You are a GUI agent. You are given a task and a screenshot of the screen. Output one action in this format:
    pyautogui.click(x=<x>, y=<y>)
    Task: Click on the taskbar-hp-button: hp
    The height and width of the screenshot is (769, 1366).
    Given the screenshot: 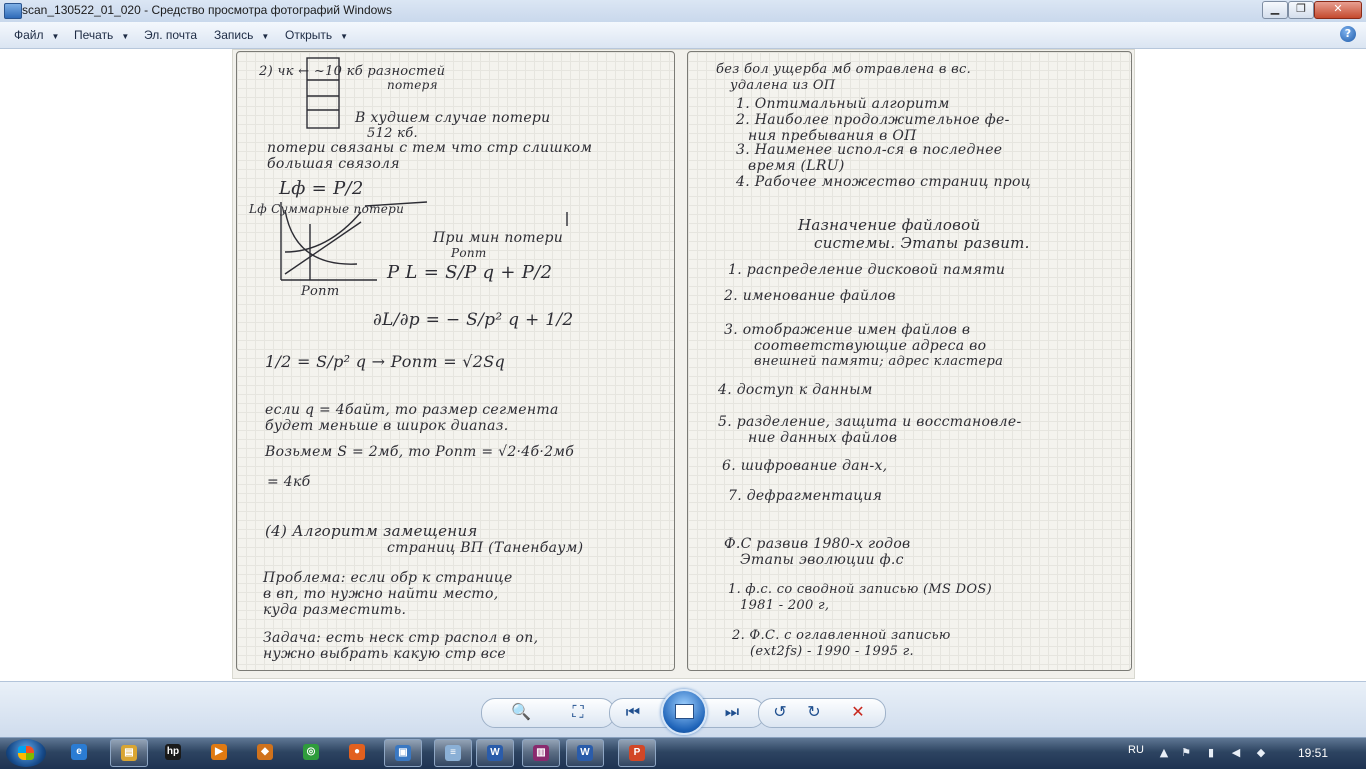 What is the action you would take?
    pyautogui.click(x=173, y=752)
    